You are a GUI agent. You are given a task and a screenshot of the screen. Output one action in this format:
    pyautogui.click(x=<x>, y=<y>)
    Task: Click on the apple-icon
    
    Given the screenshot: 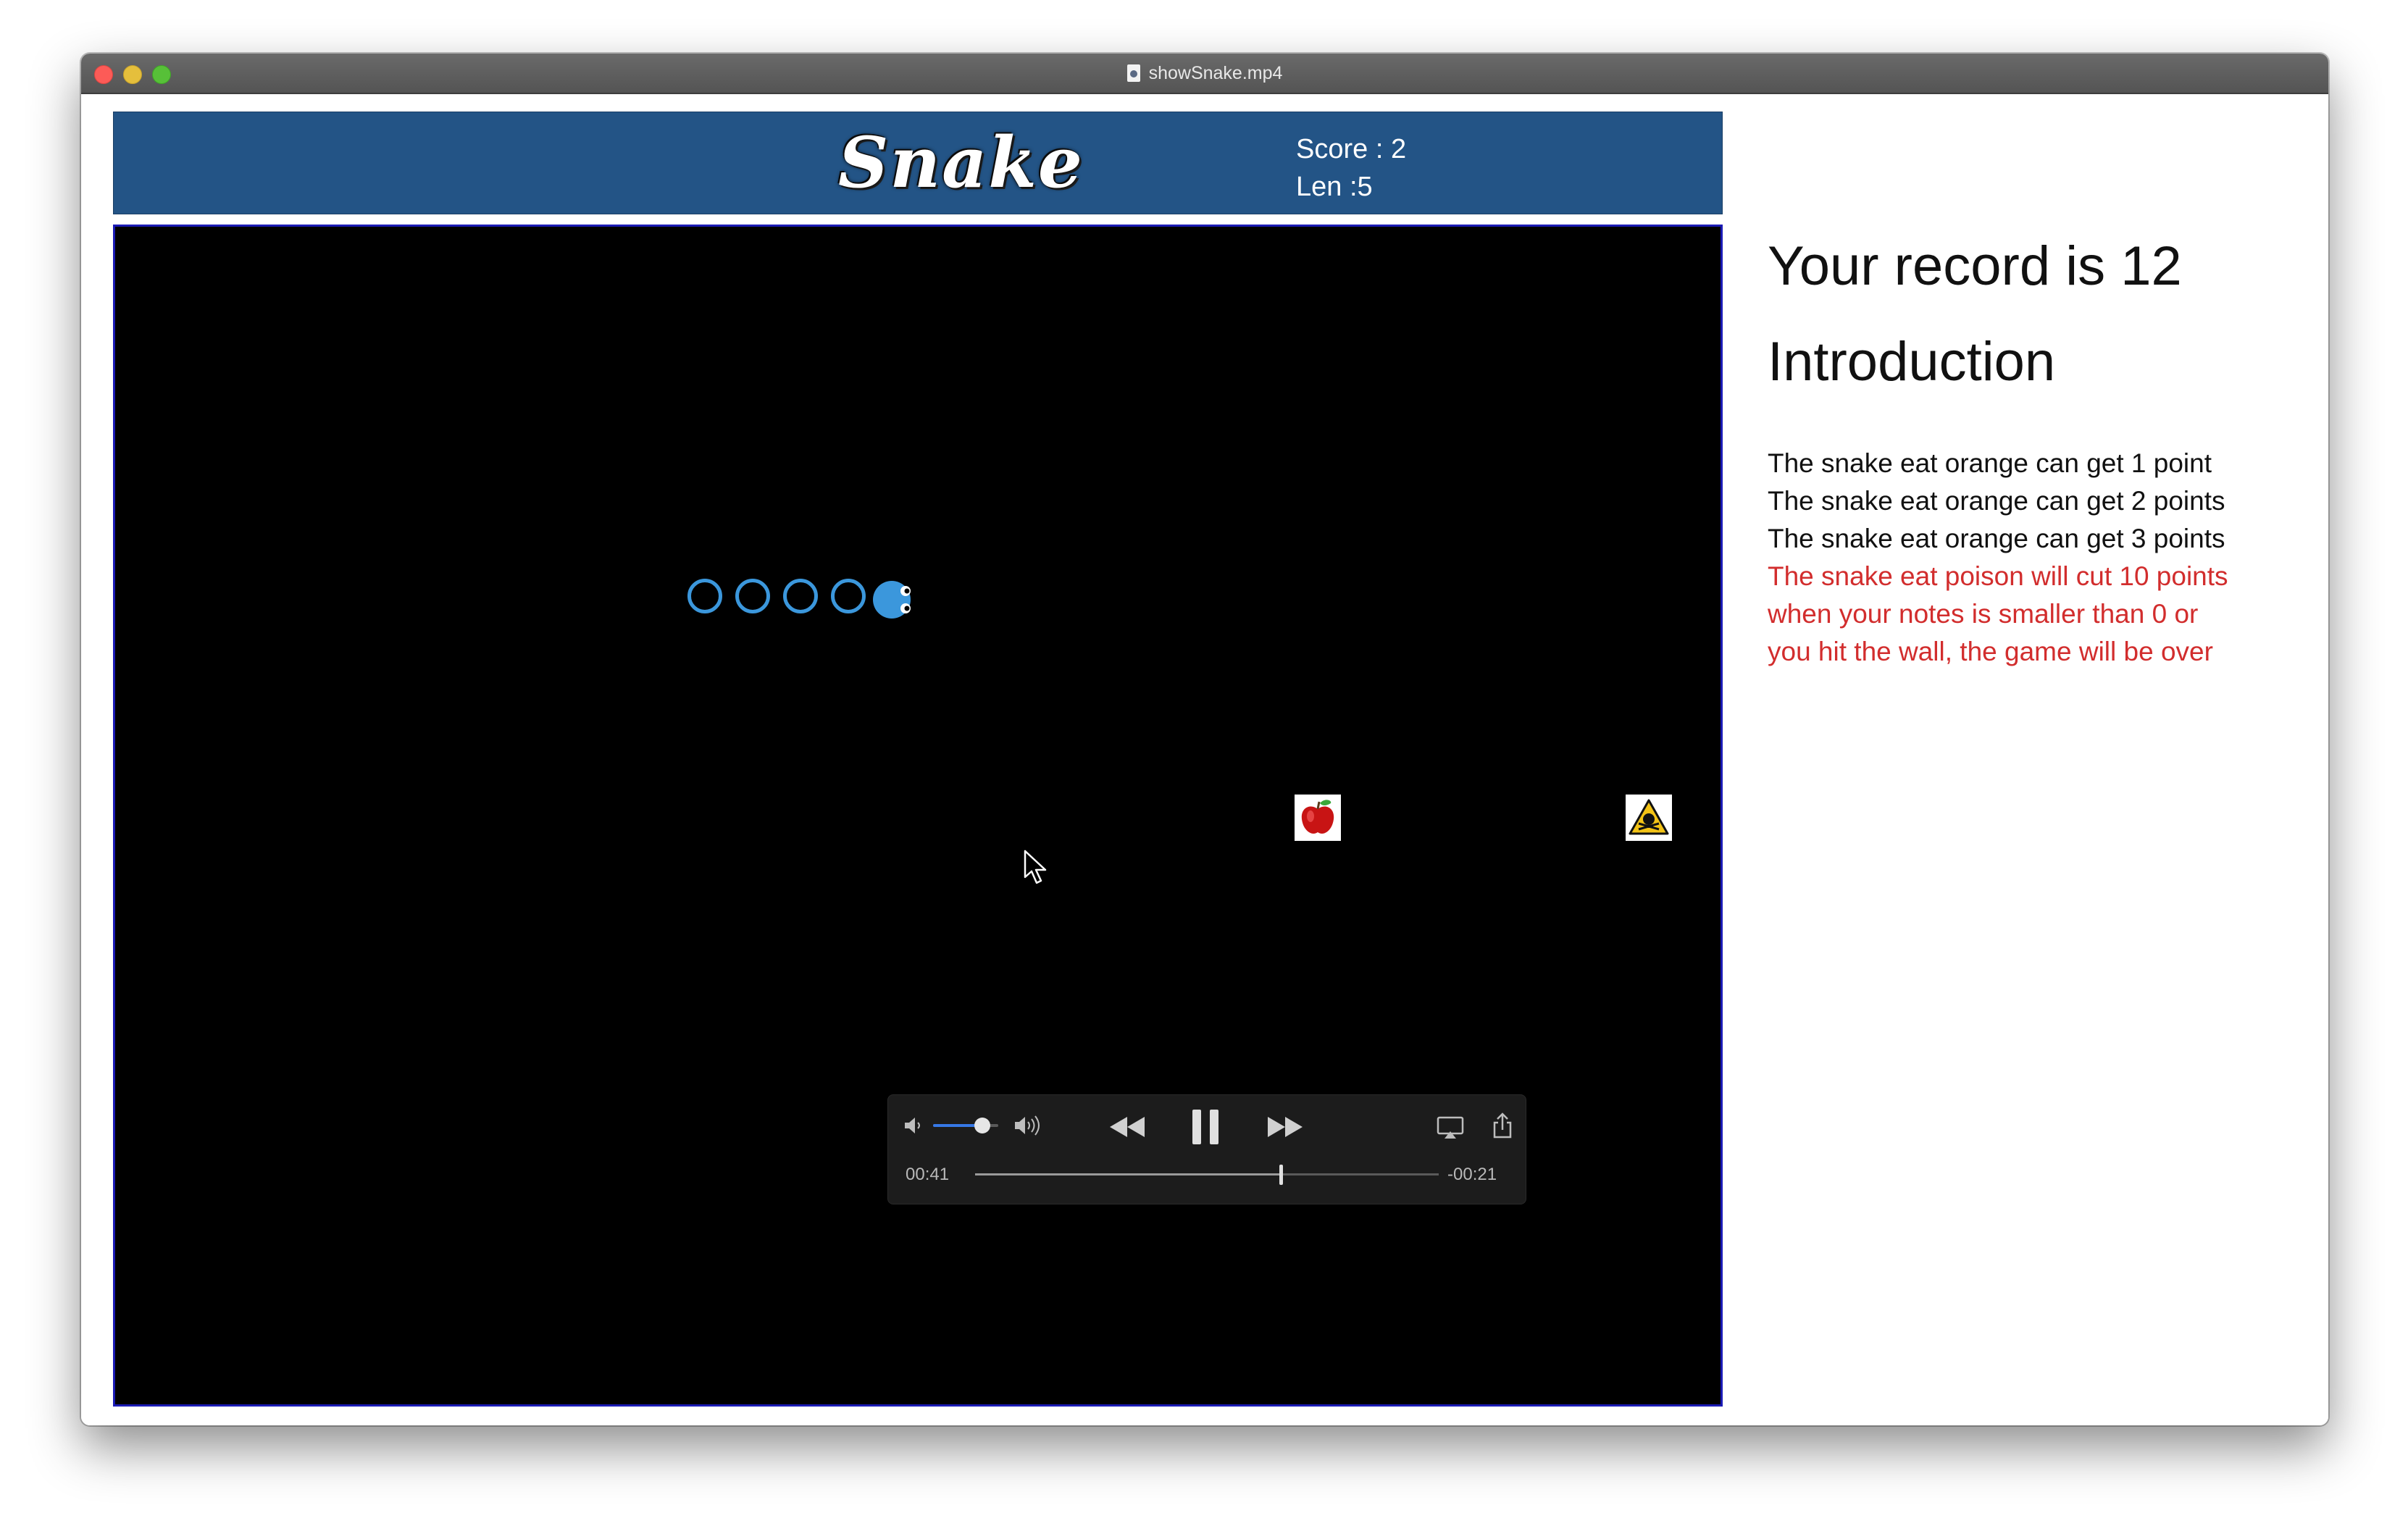 What is the action you would take?
    pyautogui.click(x=1317, y=817)
    